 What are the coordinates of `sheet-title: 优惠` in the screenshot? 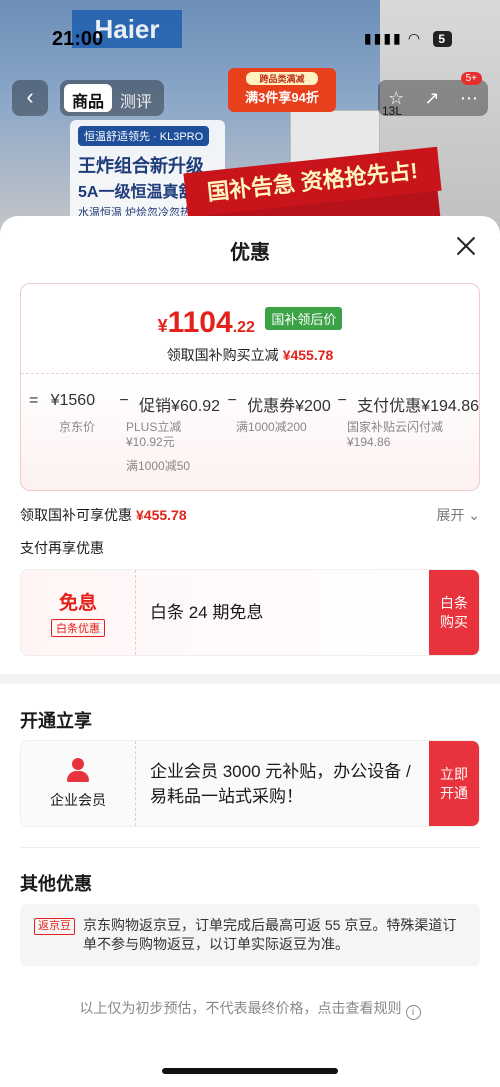 It's located at (250, 253).